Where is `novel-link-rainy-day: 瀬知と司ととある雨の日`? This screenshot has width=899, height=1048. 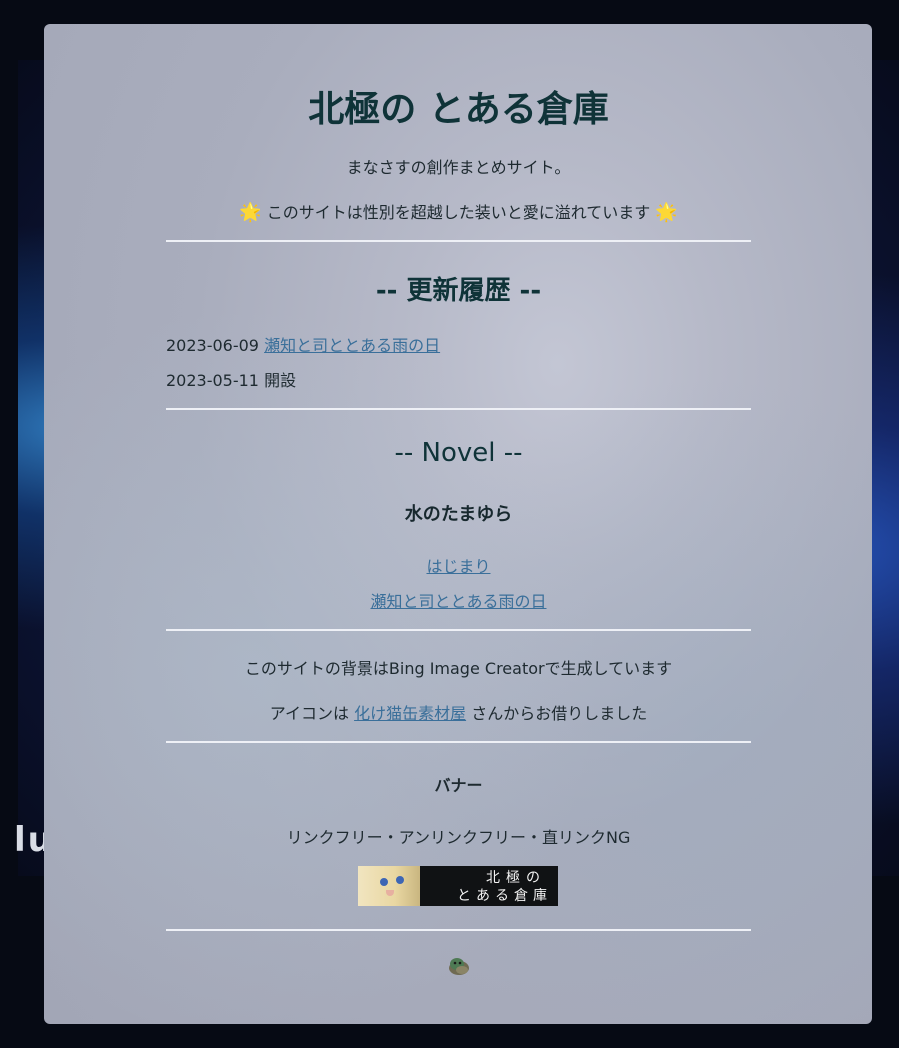
novel-link-rainy-day: 瀬知と司ととある雨の日 is located at coordinates (458, 601).